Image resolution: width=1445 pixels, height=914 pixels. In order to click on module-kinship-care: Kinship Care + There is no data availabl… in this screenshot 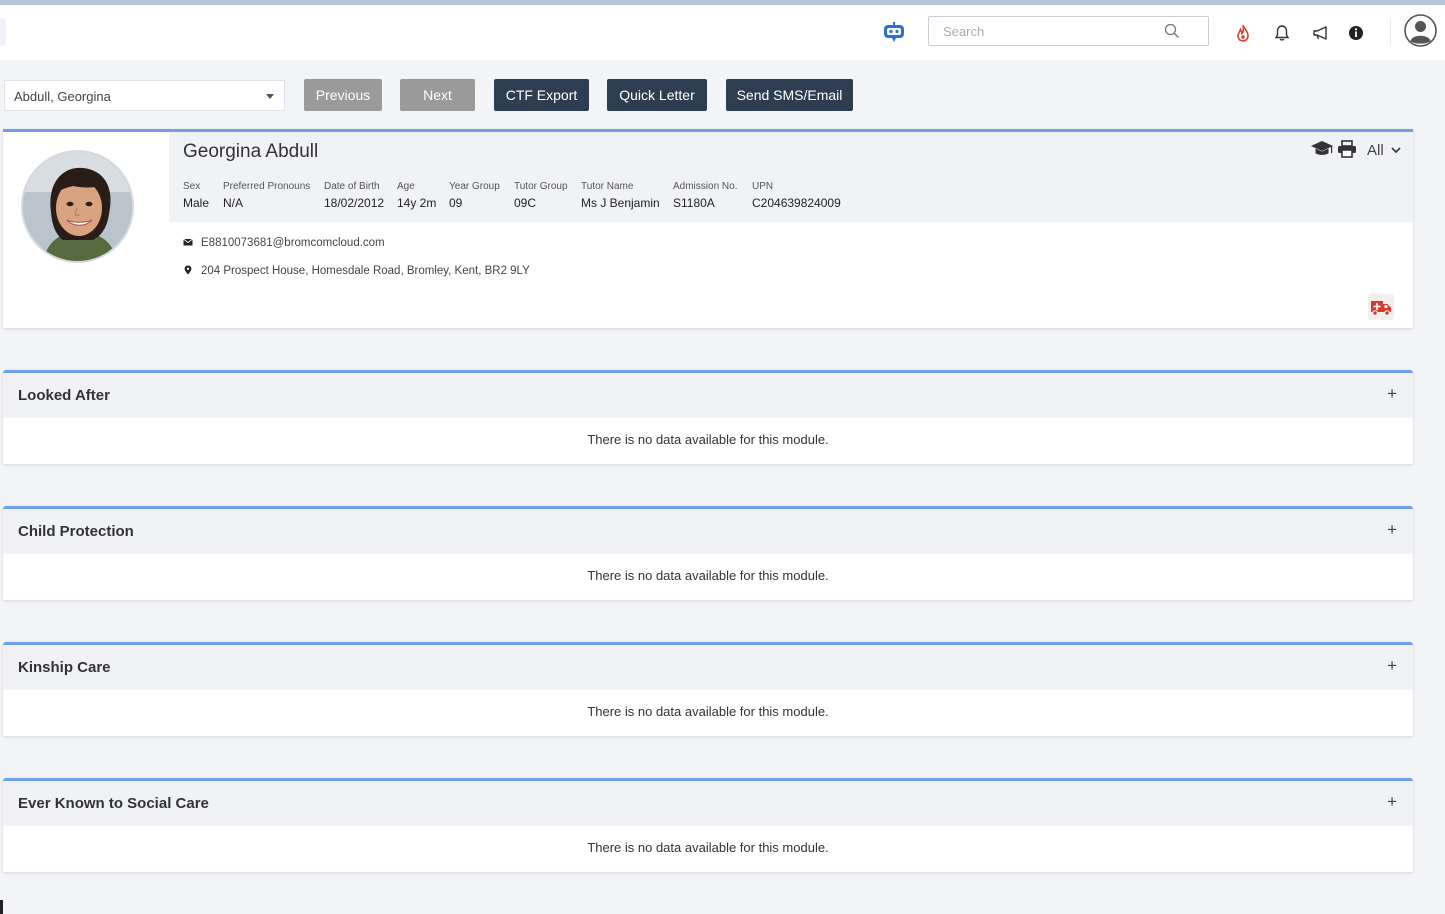, I will do `click(708, 689)`.